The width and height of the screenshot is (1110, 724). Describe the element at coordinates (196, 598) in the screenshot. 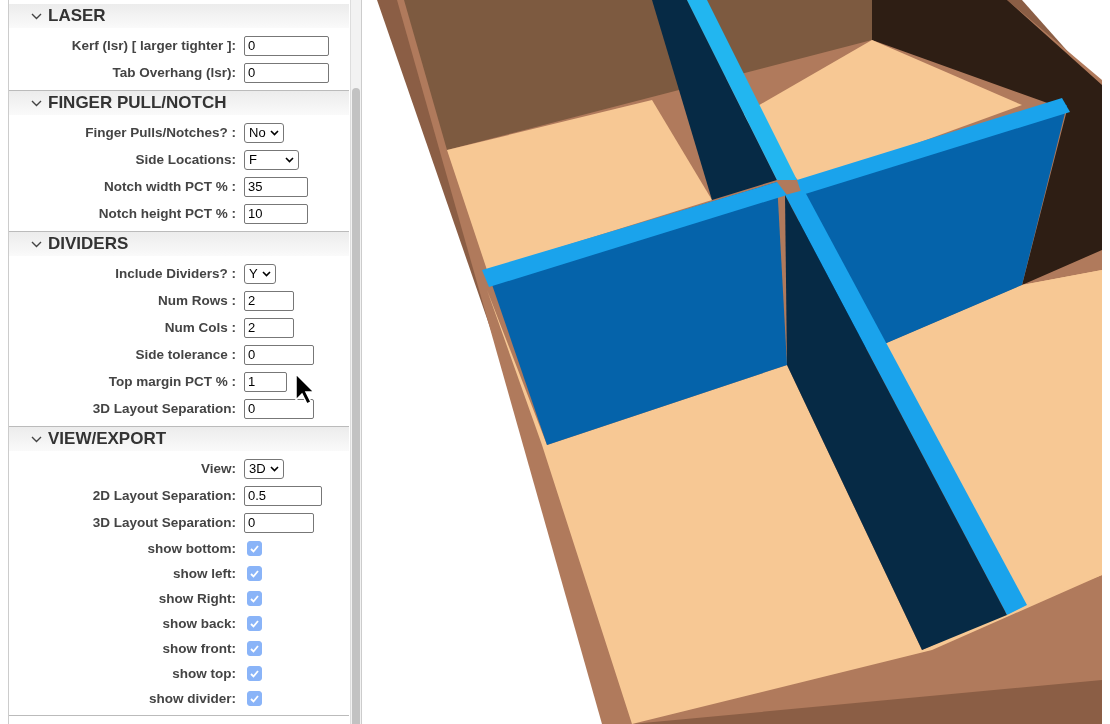

I see `field-label: show Right:` at that location.